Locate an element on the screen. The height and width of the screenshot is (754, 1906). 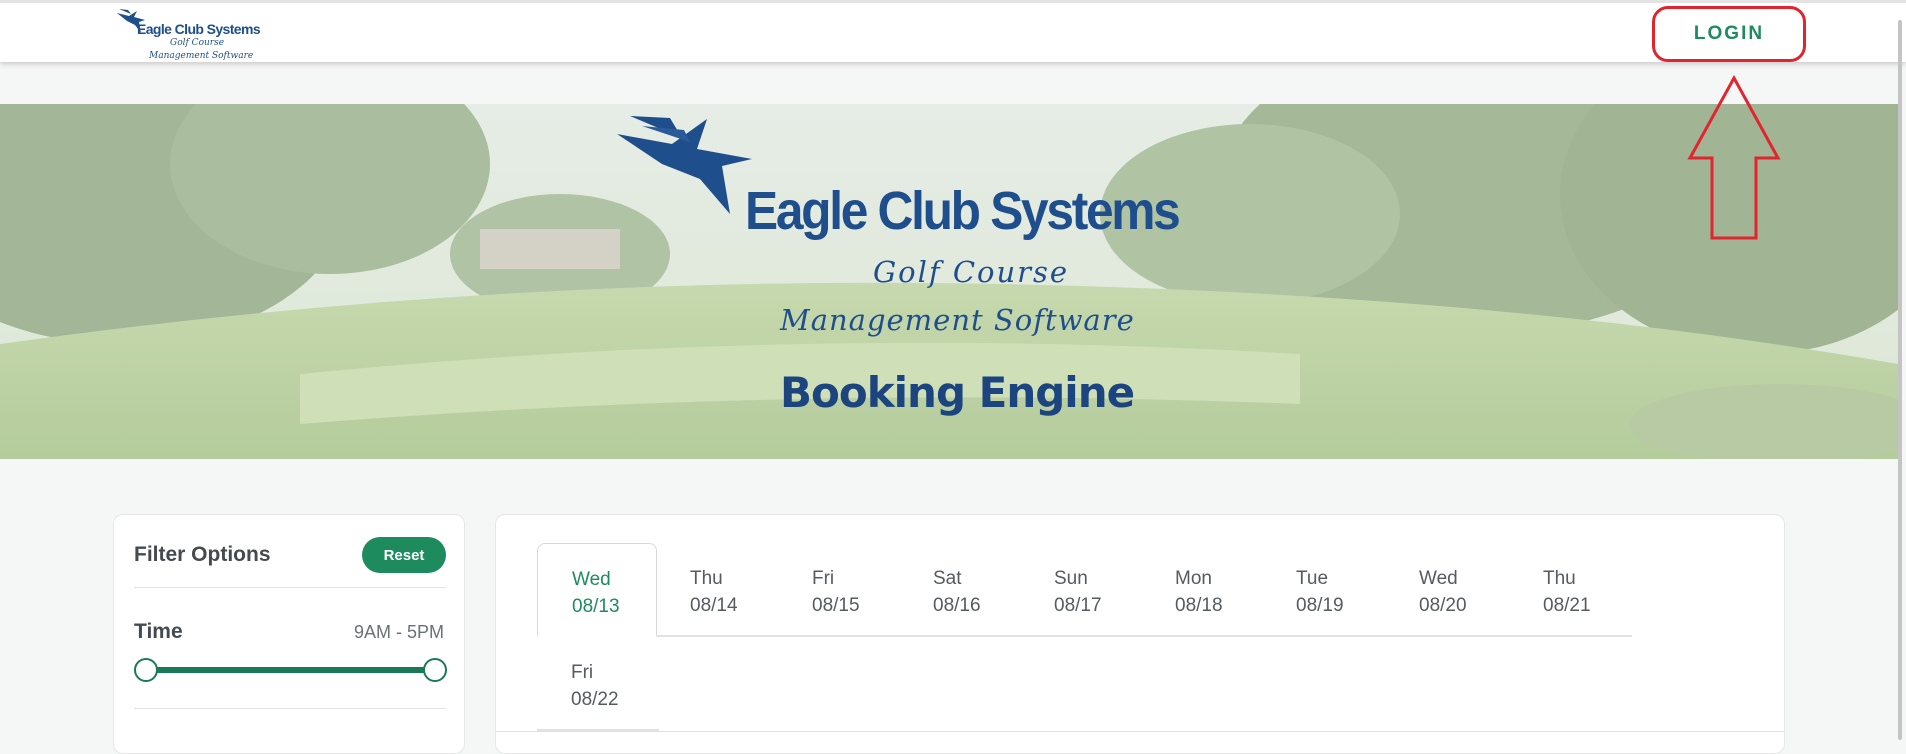
login-button: LOGIN is located at coordinates (1729, 34).